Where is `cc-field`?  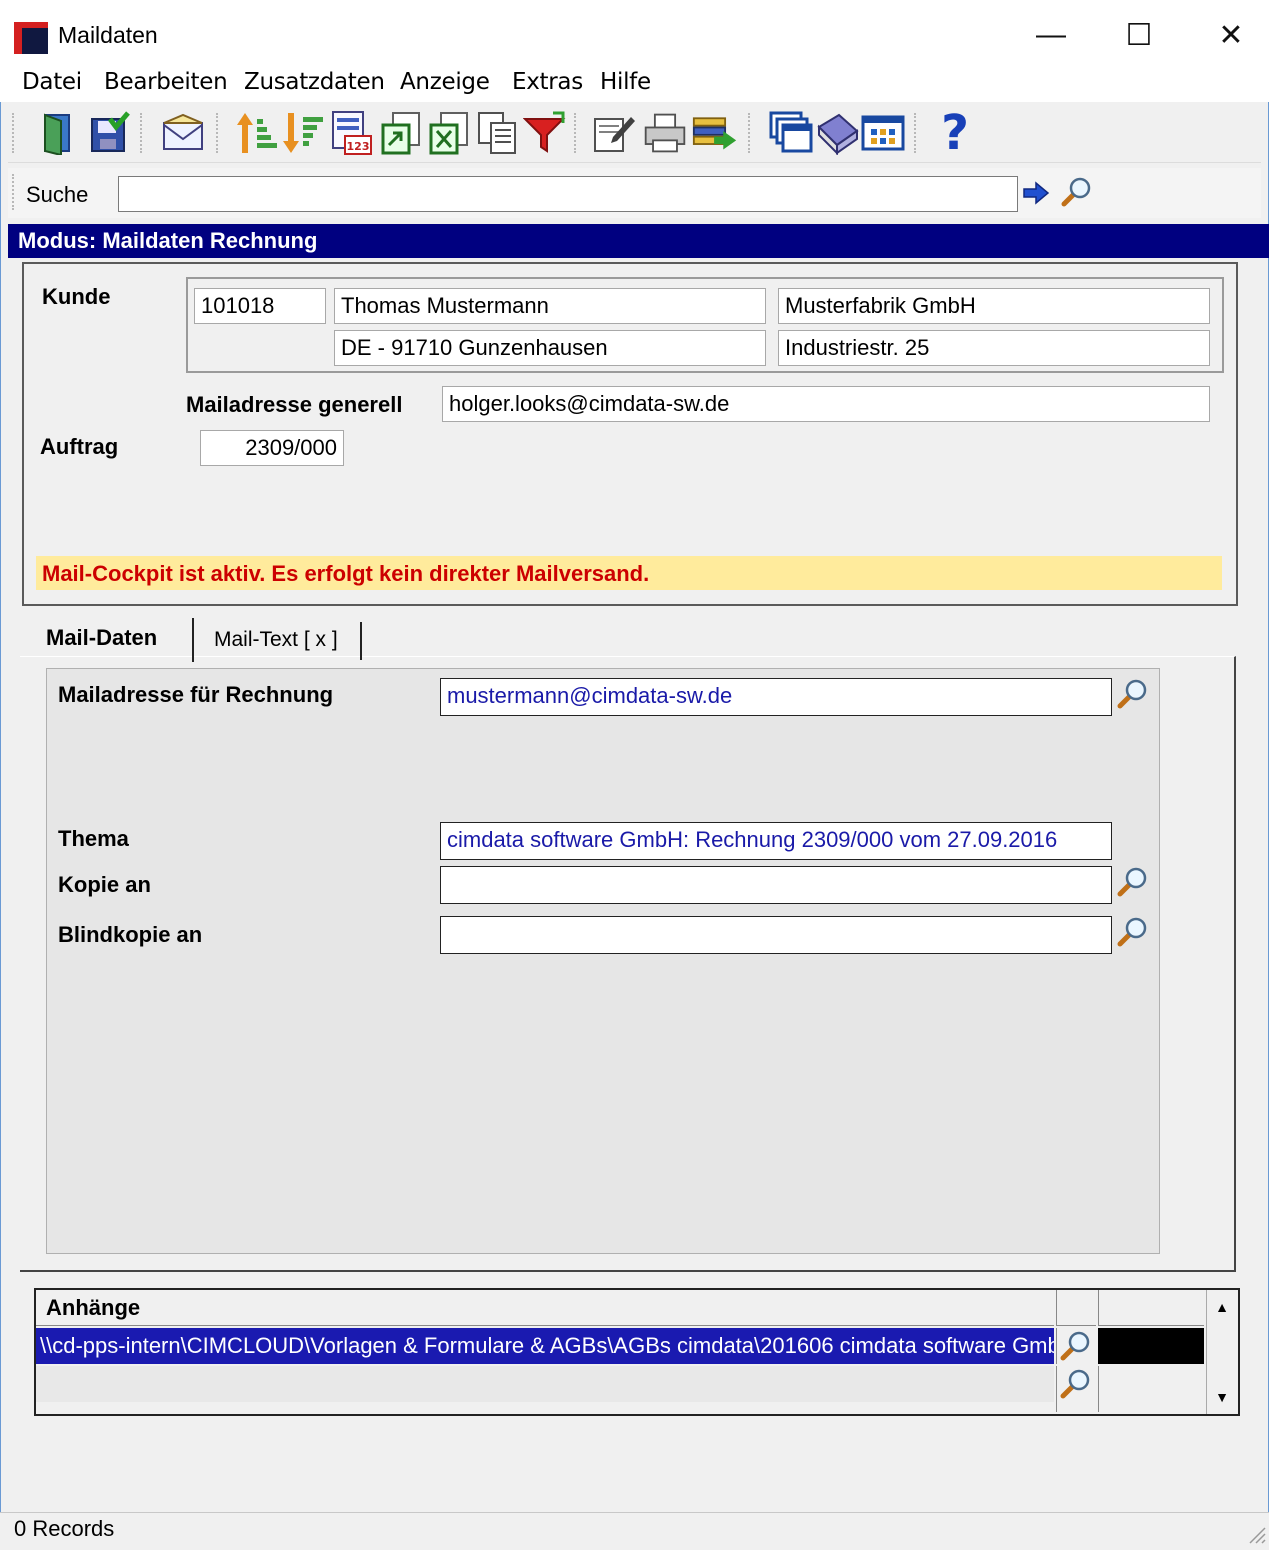
cc-field is located at coordinates (776, 885).